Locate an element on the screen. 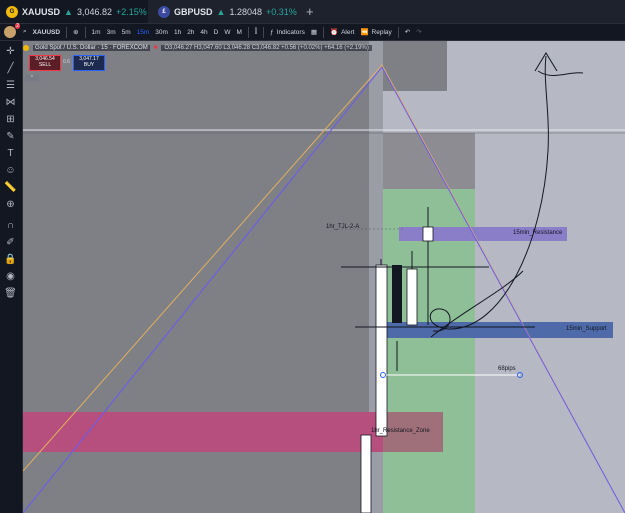 Image resolution: width=625 pixels, height=513 pixels. buy-button: 3,047.17 BUY is located at coordinates (89, 63).